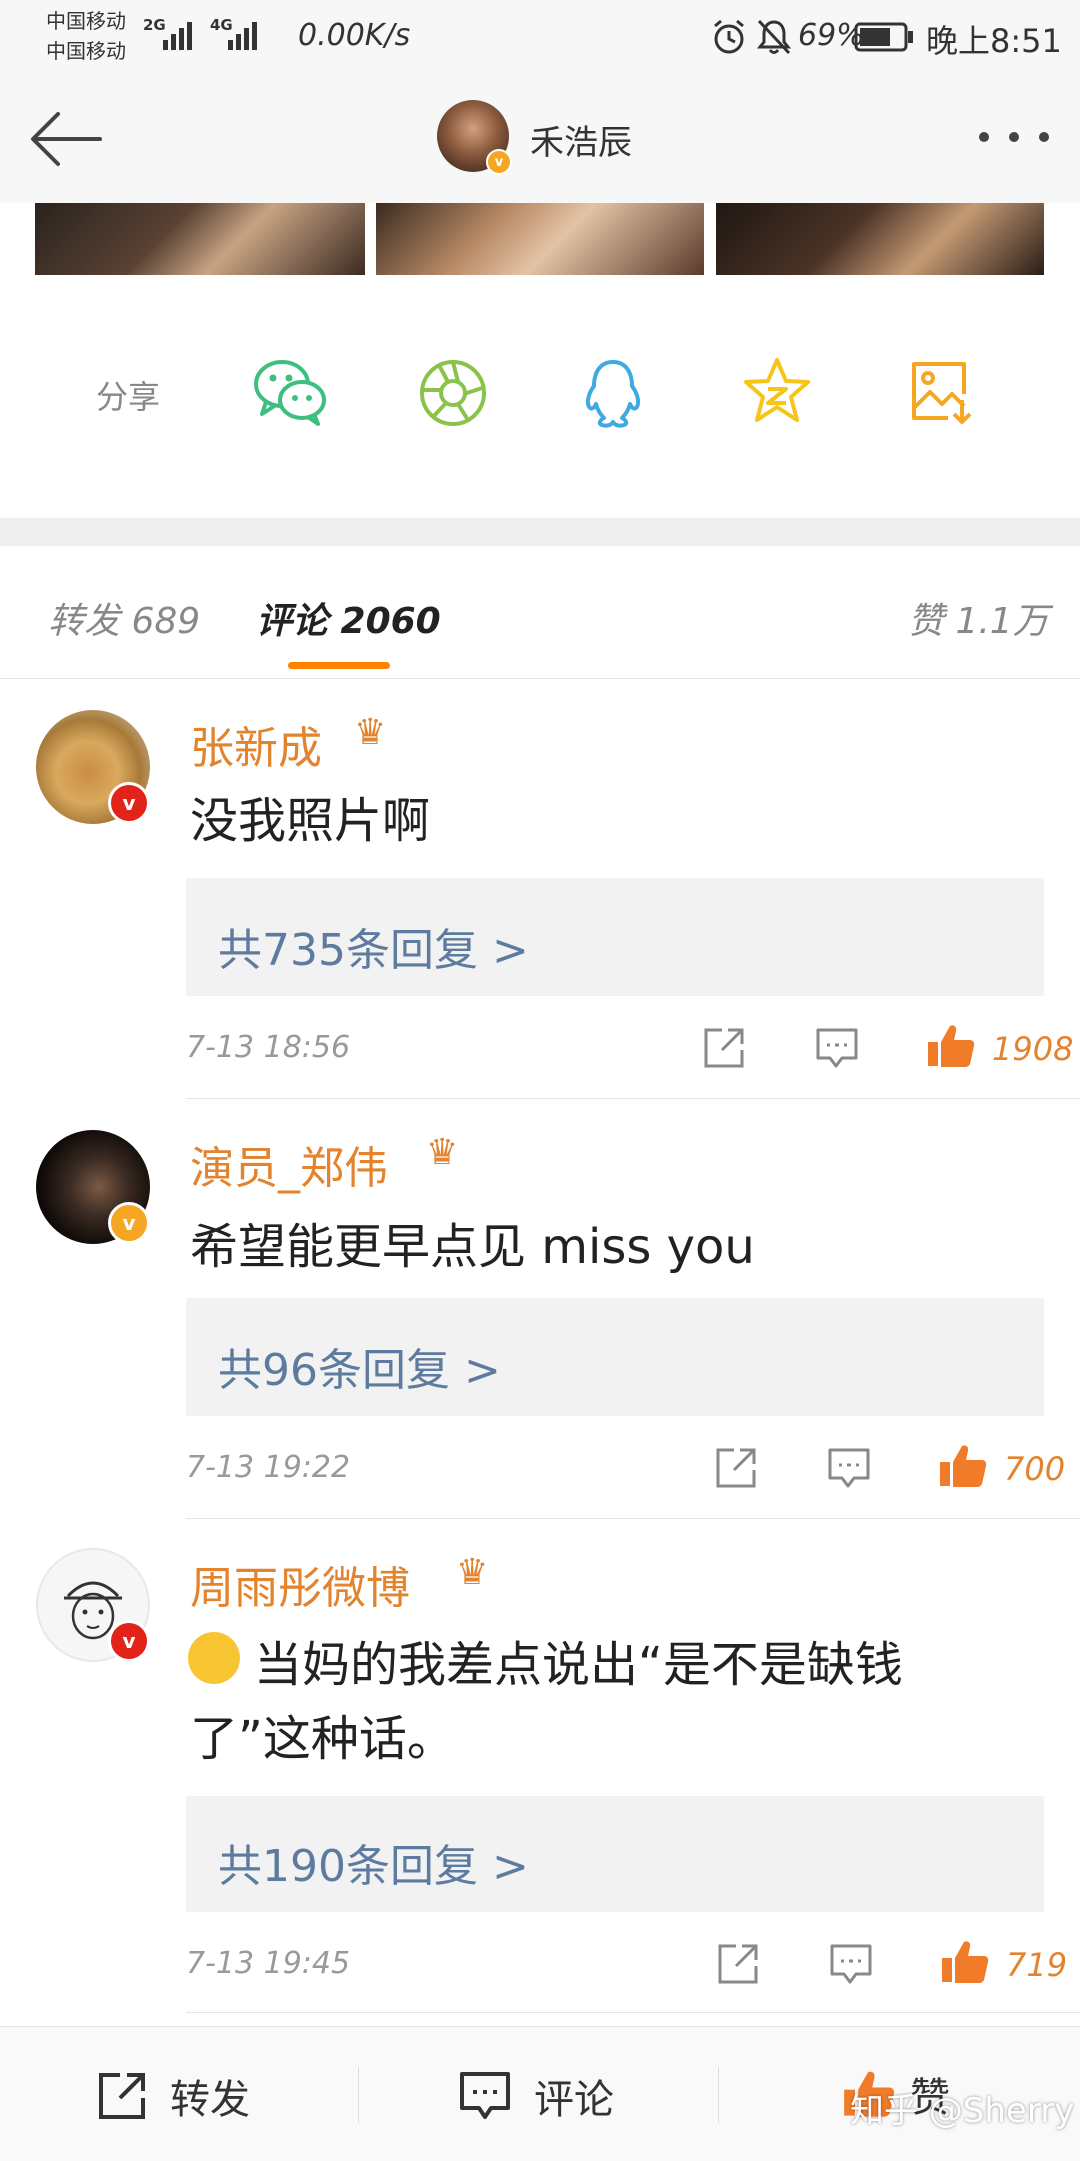  I want to click on replies-link: 共96条回复 >, so click(359, 1366).